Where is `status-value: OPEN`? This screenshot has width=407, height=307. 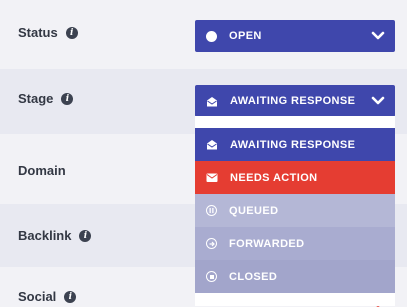
status-value: OPEN is located at coordinates (245, 36).